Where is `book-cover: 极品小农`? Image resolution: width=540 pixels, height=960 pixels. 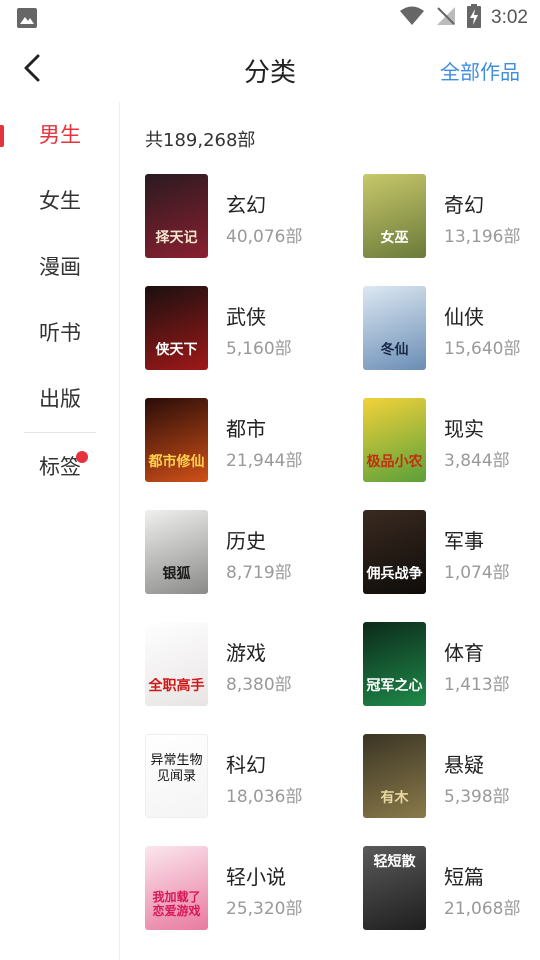 book-cover: 极品小农 is located at coordinates (394, 440).